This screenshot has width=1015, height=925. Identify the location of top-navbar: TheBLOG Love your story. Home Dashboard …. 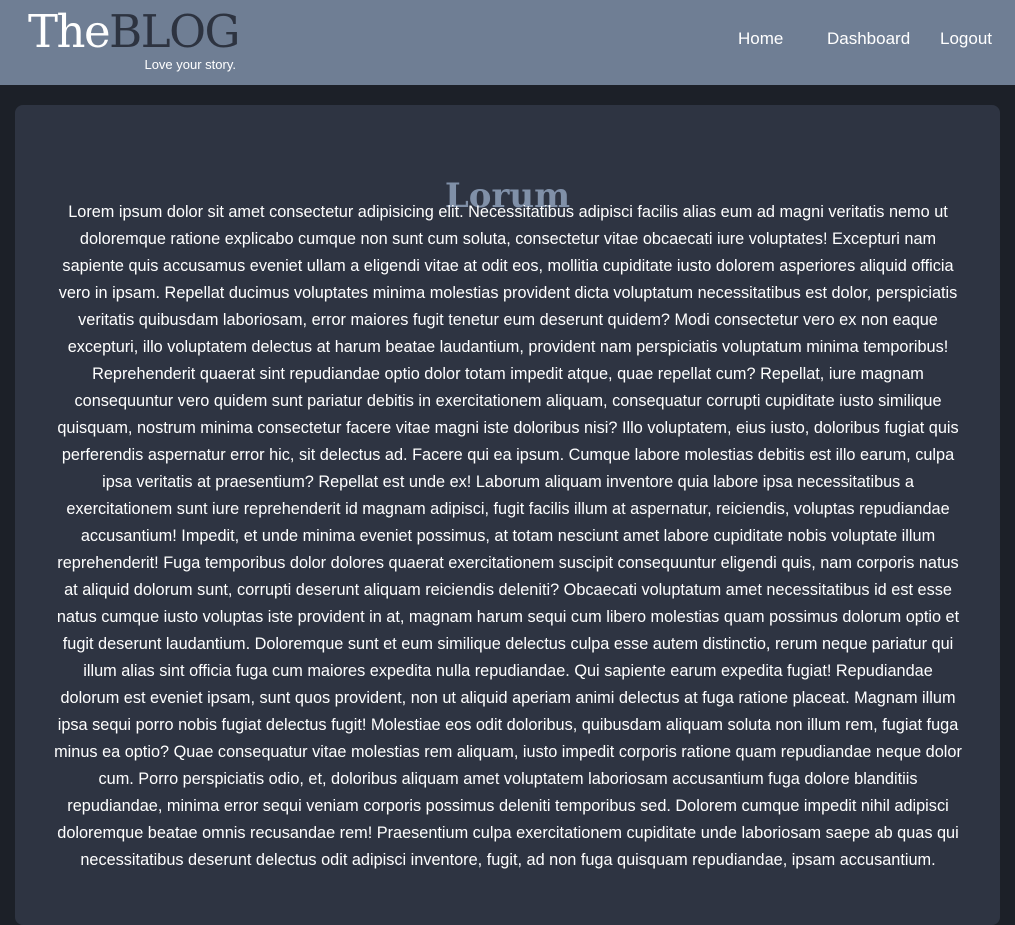
(507, 42).